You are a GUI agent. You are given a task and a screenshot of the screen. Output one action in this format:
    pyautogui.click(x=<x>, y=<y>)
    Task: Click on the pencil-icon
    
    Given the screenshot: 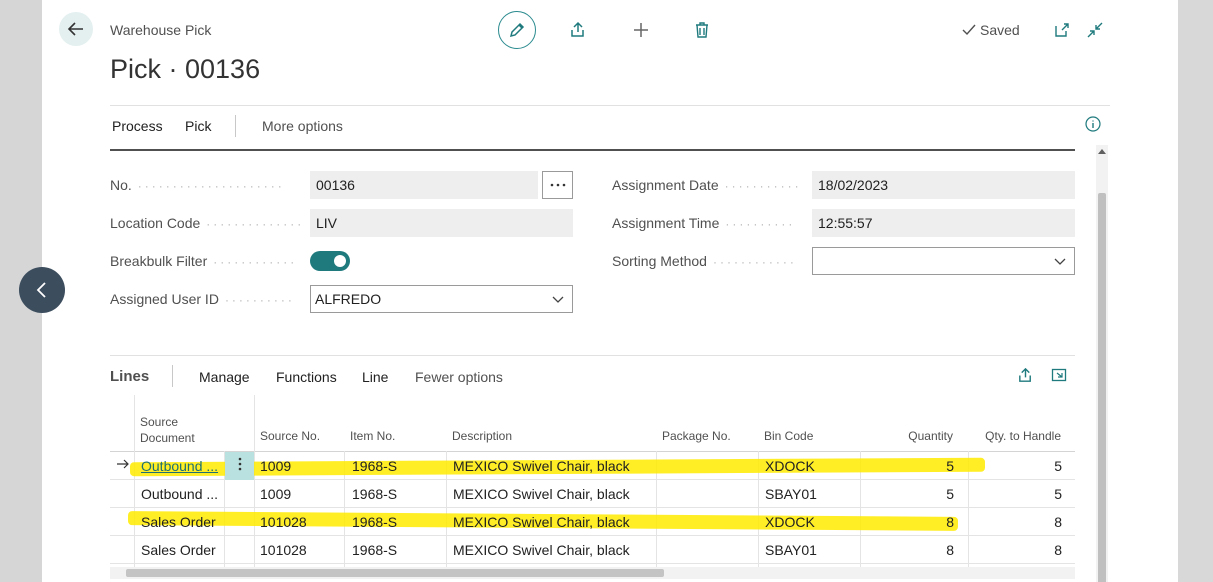 What is the action you would take?
    pyautogui.click(x=517, y=30)
    